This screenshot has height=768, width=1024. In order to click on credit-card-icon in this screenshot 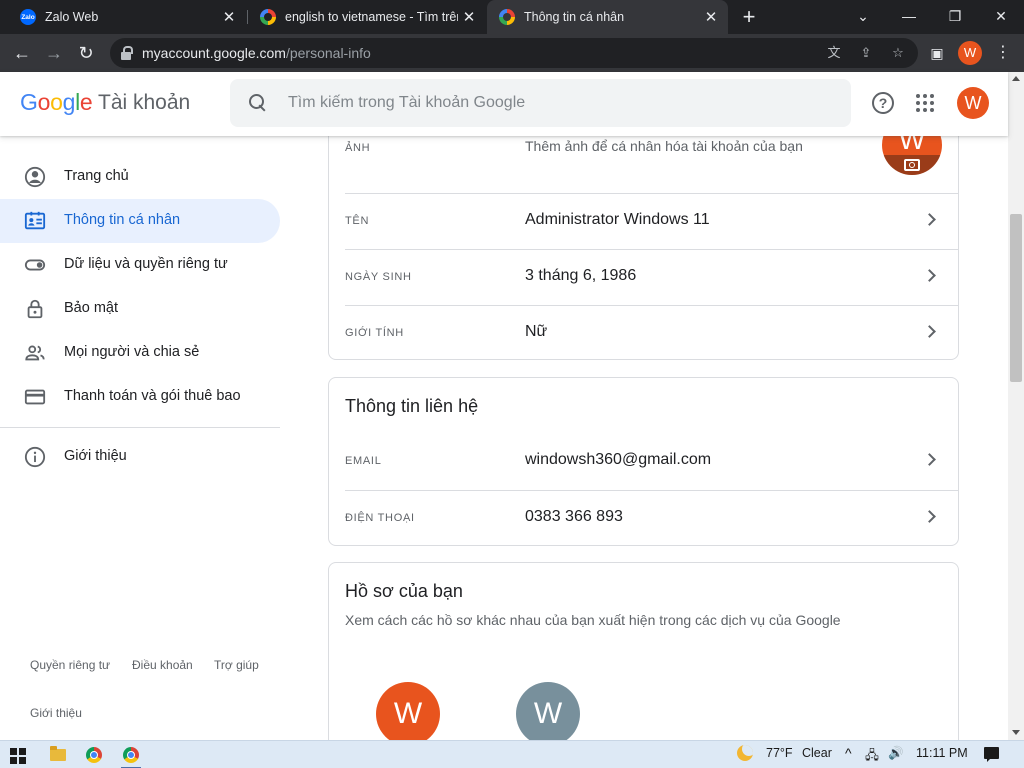, I will do `click(35, 397)`.